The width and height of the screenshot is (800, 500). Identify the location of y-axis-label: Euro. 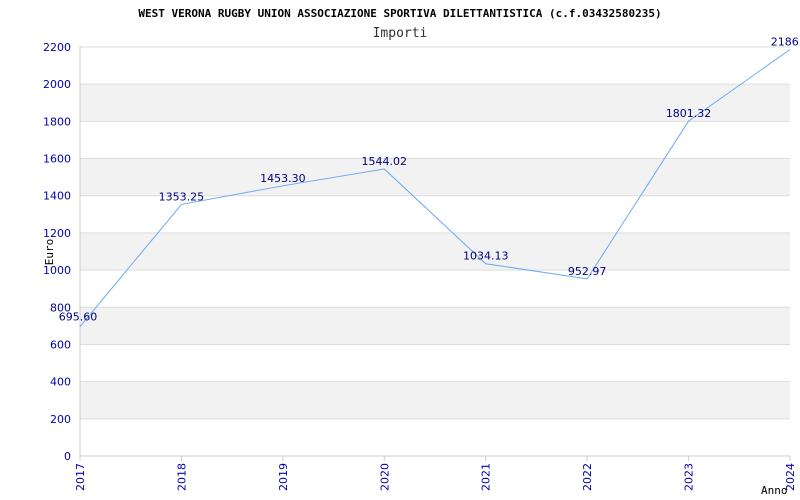
(49, 252).